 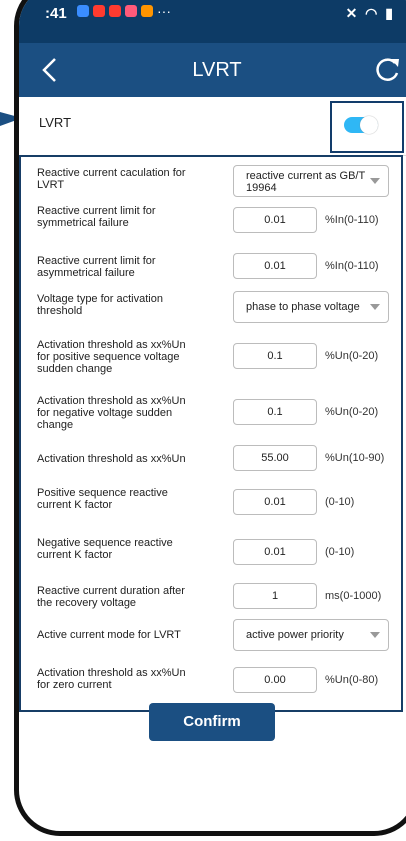 What do you see at coordinates (306, 182) in the screenshot?
I see `select-value: reactive current as GB/T 19964` at bounding box center [306, 182].